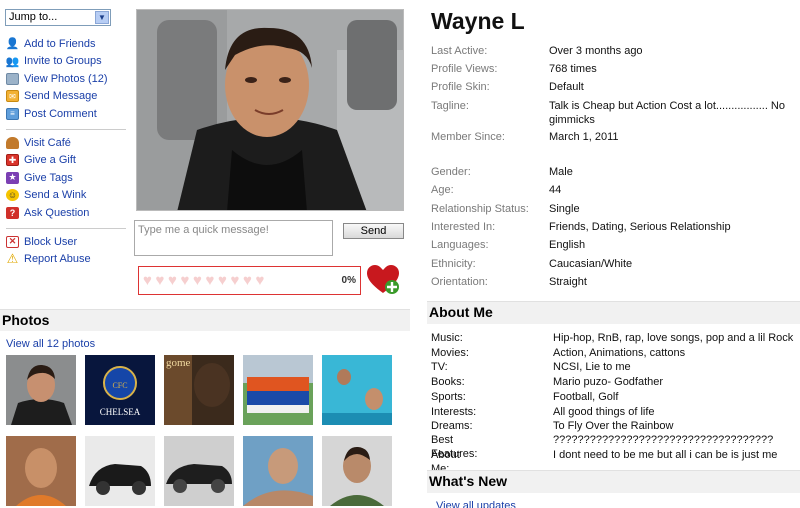 The width and height of the screenshot is (800, 508). Describe the element at coordinates (60, 114) in the screenshot. I see `nav-label: Post Comment` at that location.